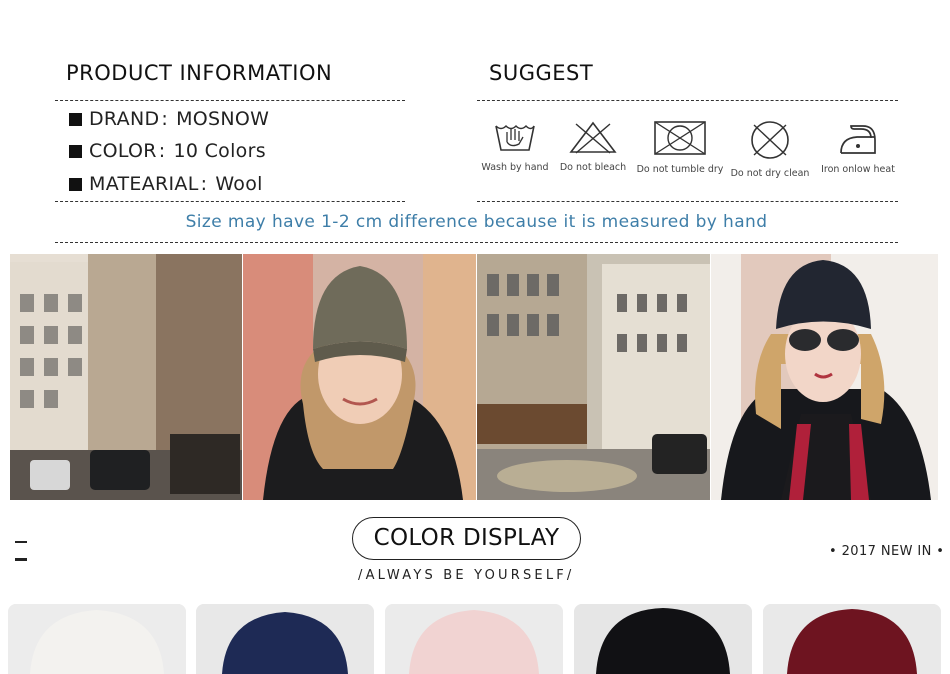  Describe the element at coordinates (223, 119) in the screenshot. I see `info-value: MOSNOW` at that location.